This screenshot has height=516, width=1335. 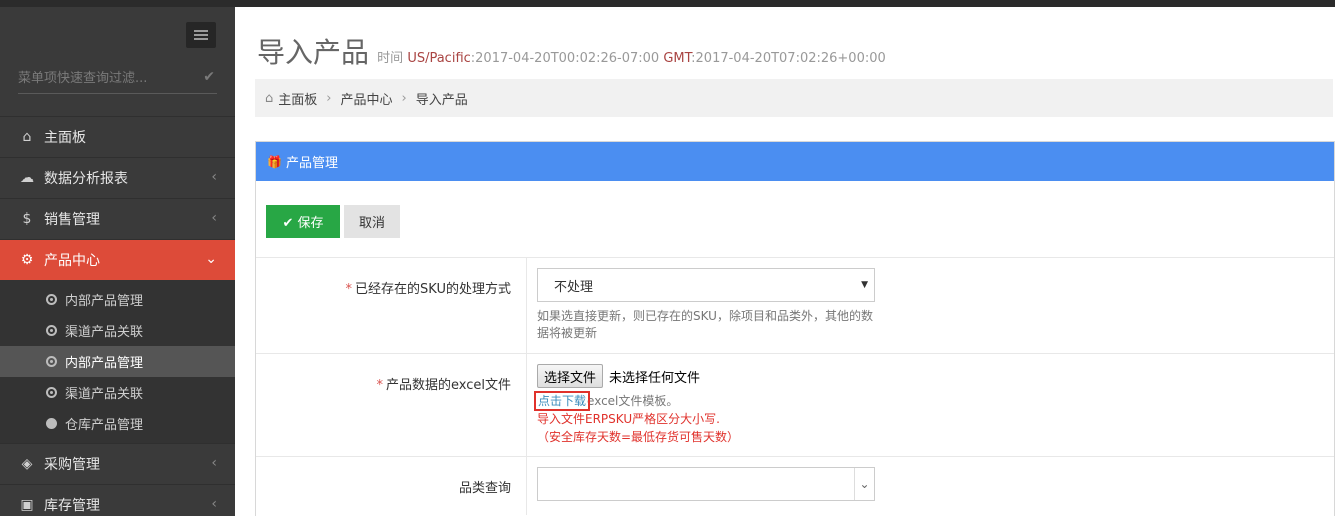 I want to click on caret-down-icon: ▼, so click(x=864, y=285).